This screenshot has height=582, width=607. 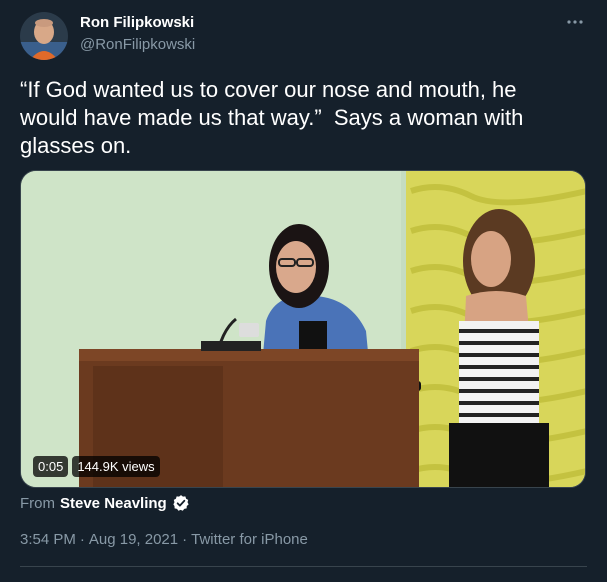 I want to click on divider, so click(x=303, y=566).